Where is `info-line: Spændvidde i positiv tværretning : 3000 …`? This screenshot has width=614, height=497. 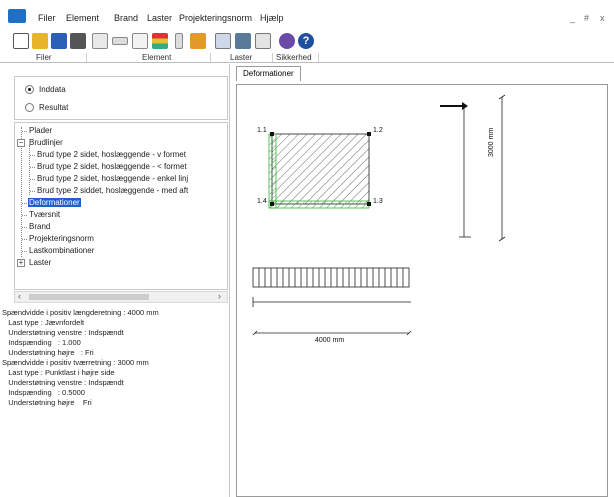
info-line: Spændvidde i positiv tværretning : 3000 … is located at coordinates (75, 362).